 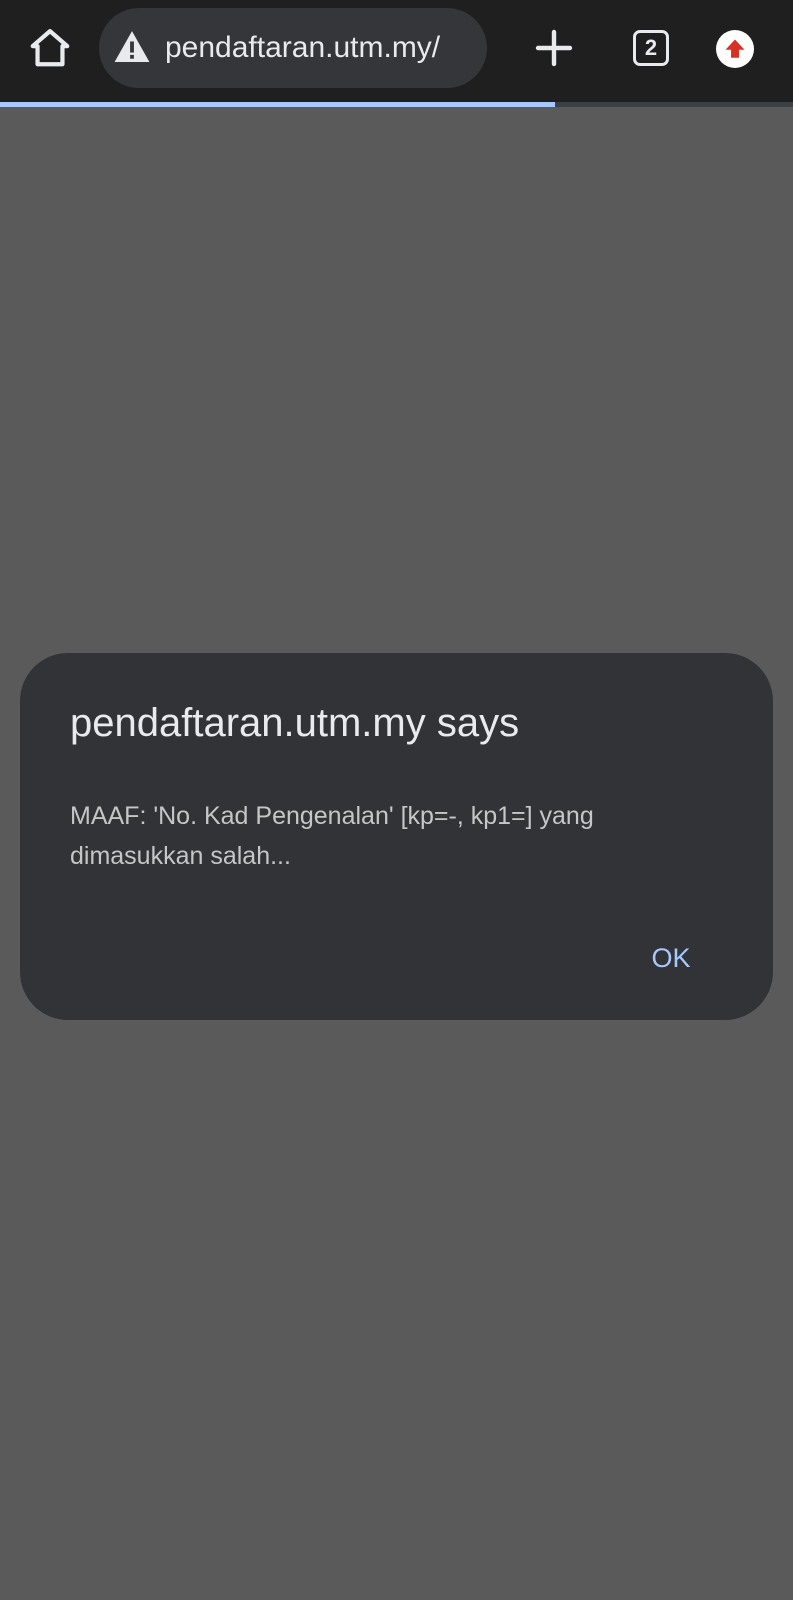 I want to click on progress-fill, so click(x=278, y=104).